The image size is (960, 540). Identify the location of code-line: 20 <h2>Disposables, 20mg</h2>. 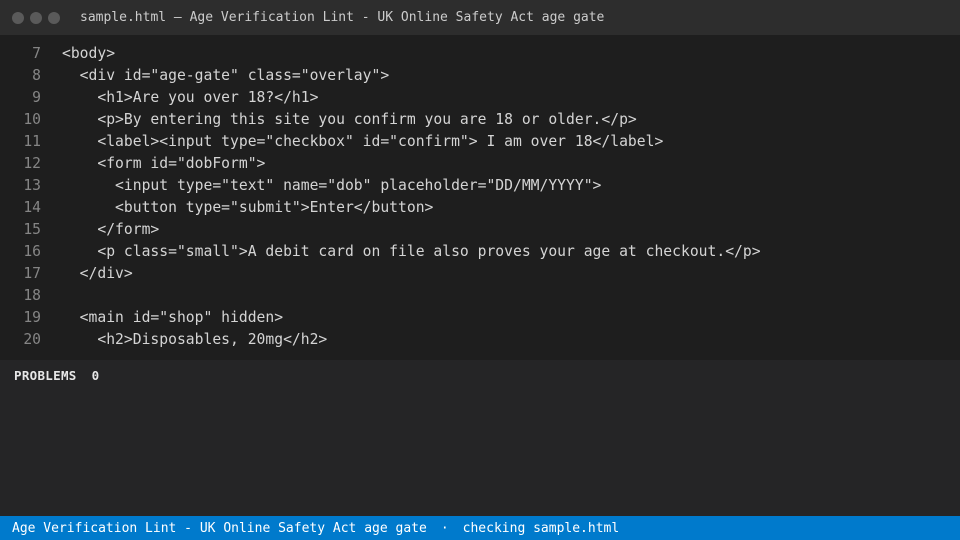
(480, 339).